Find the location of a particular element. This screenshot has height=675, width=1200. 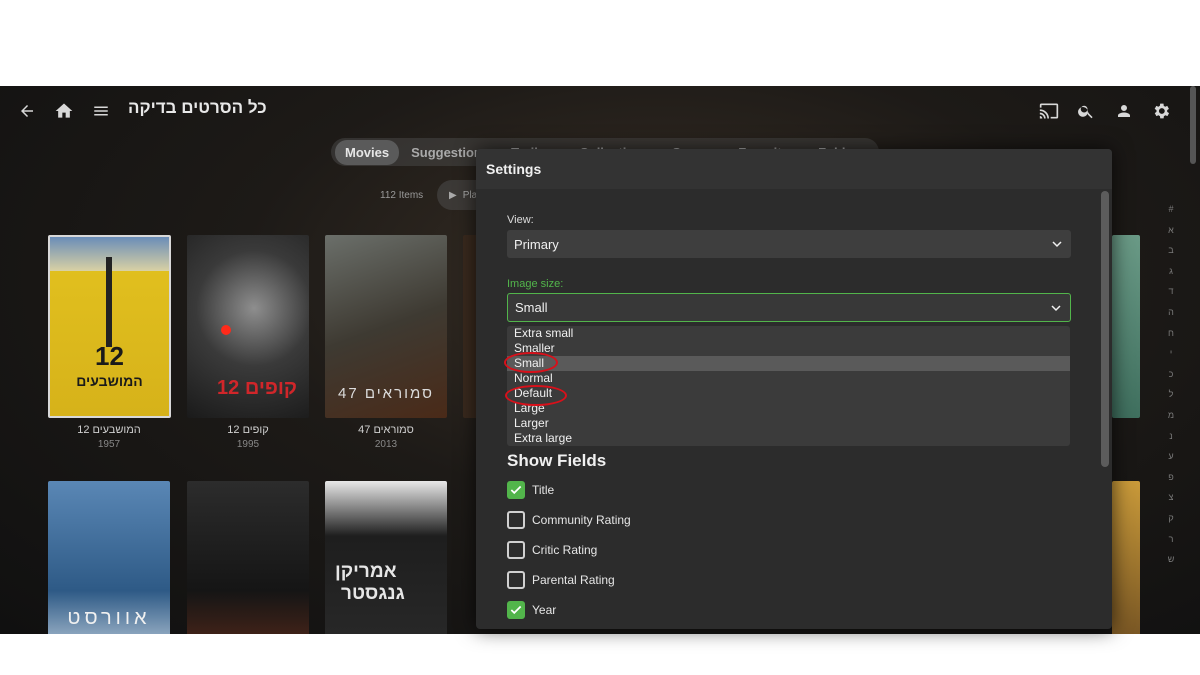

option-default: Default is located at coordinates (788, 393).